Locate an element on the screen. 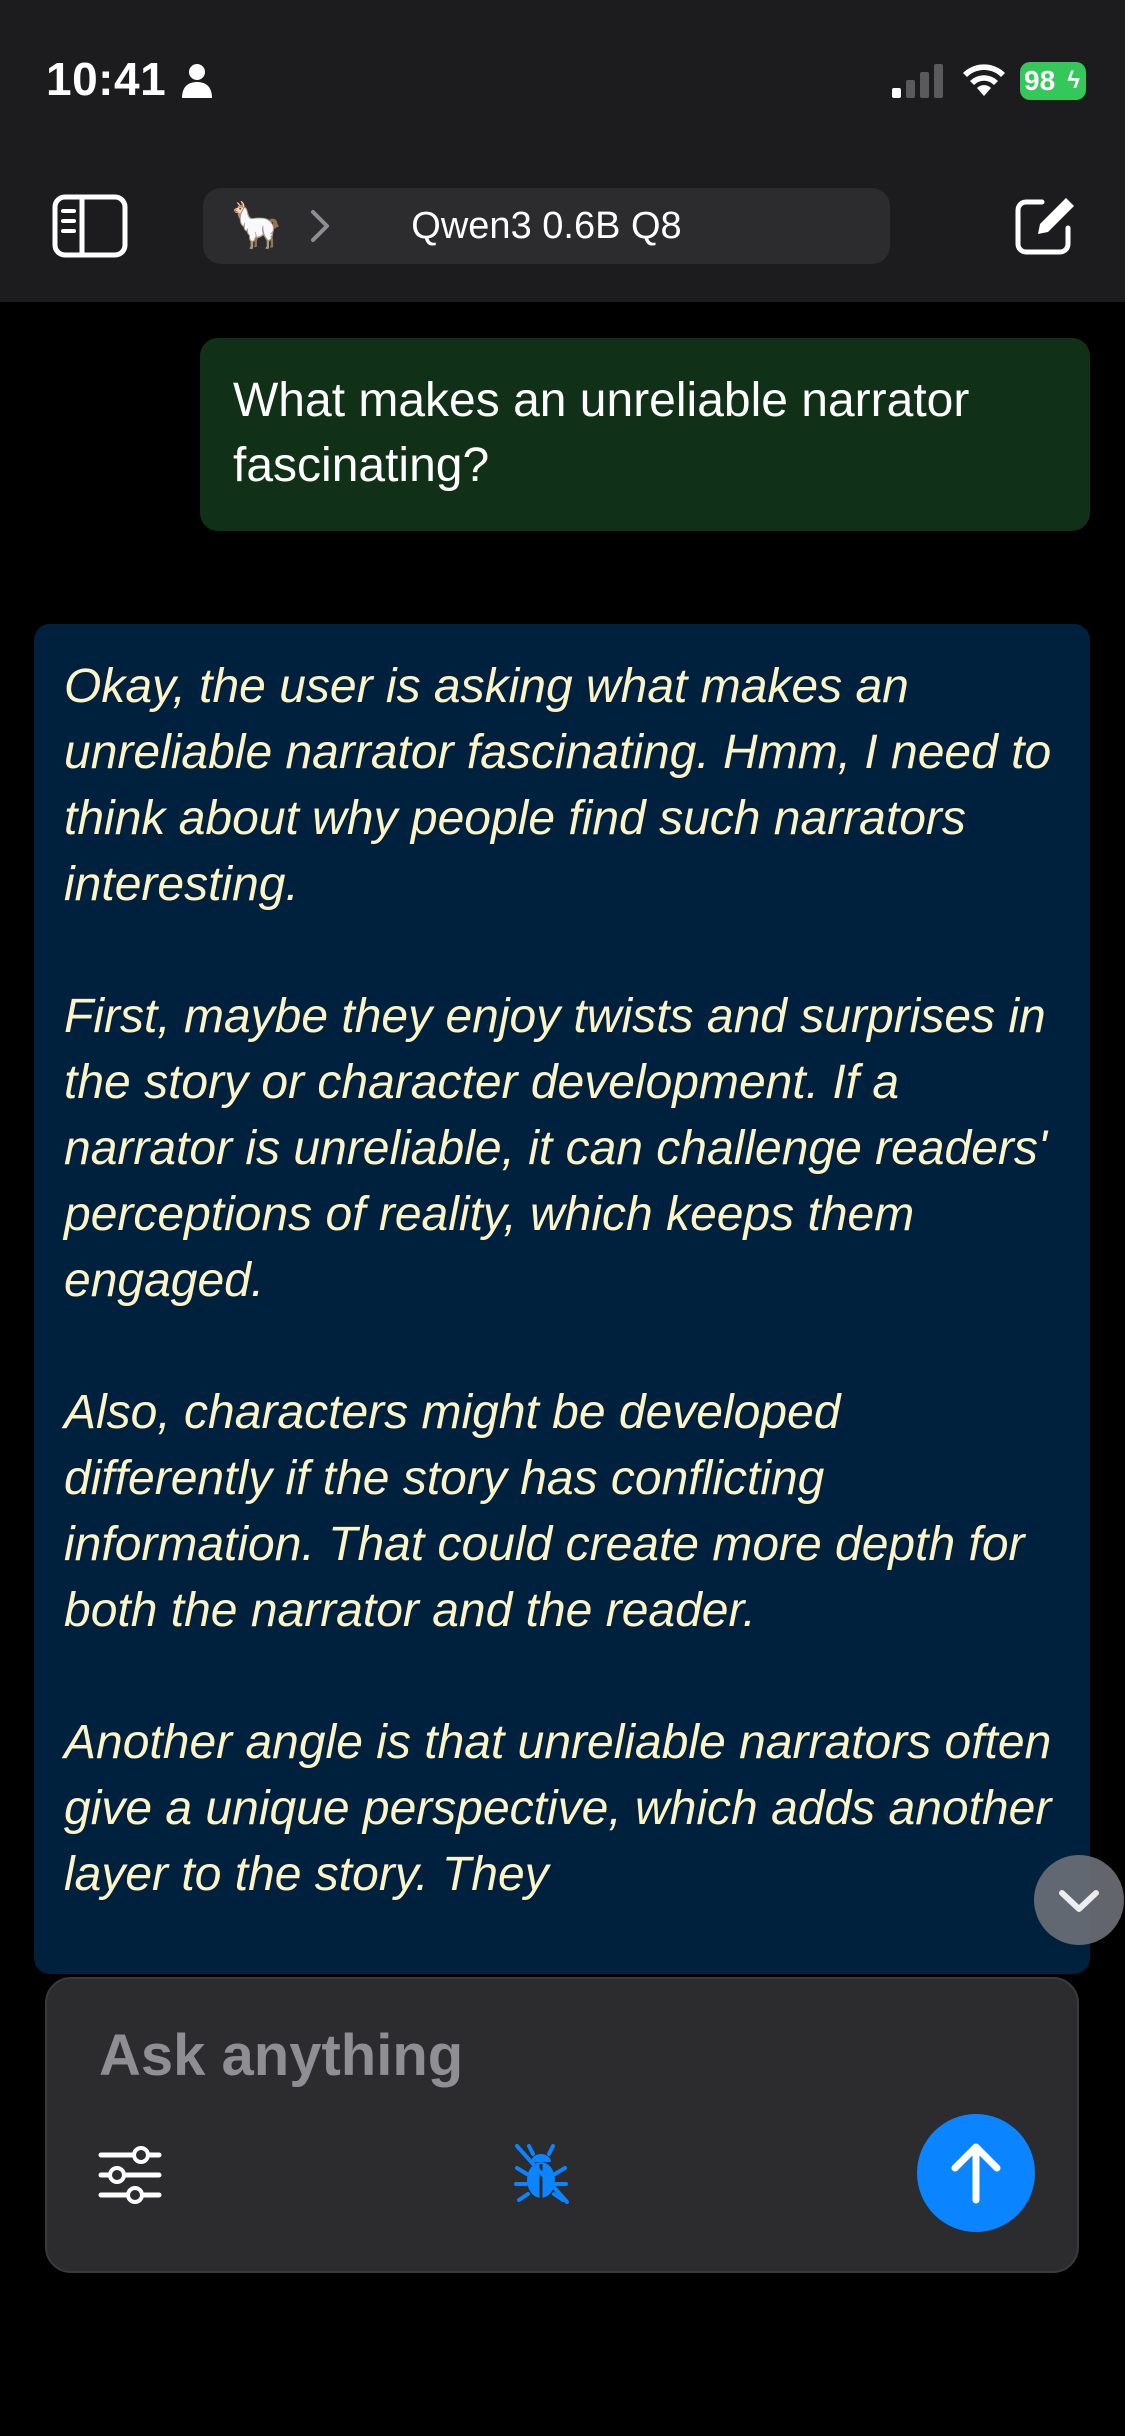 The image size is (1125, 2436). chevron-down-icon is located at coordinates (1079, 1901).